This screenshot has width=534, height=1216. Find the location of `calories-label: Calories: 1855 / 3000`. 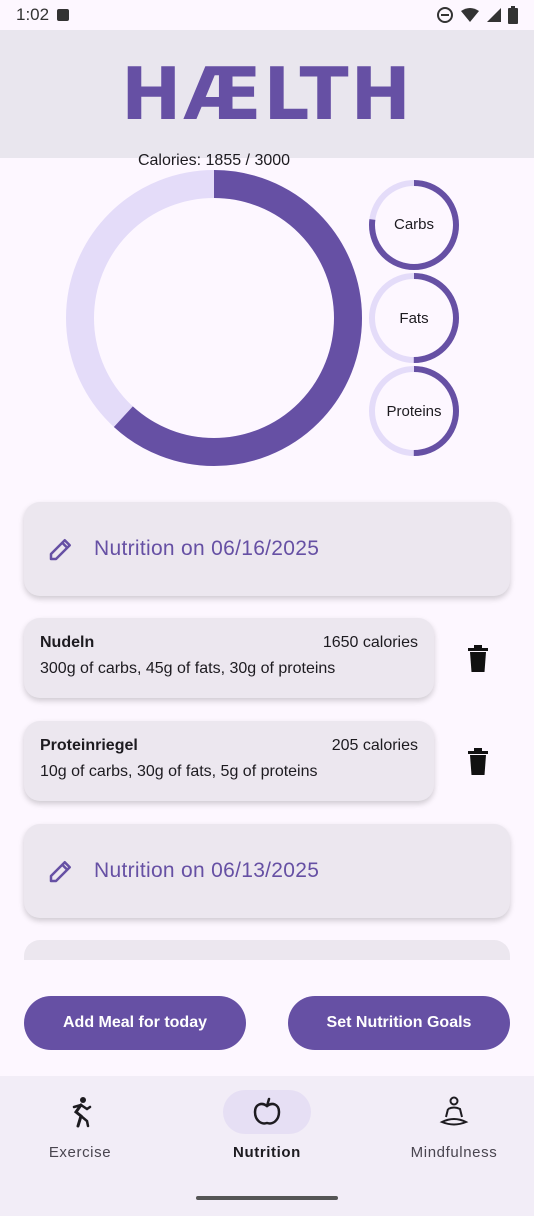

calories-label: Calories: 1855 / 3000 is located at coordinates (214, 160).